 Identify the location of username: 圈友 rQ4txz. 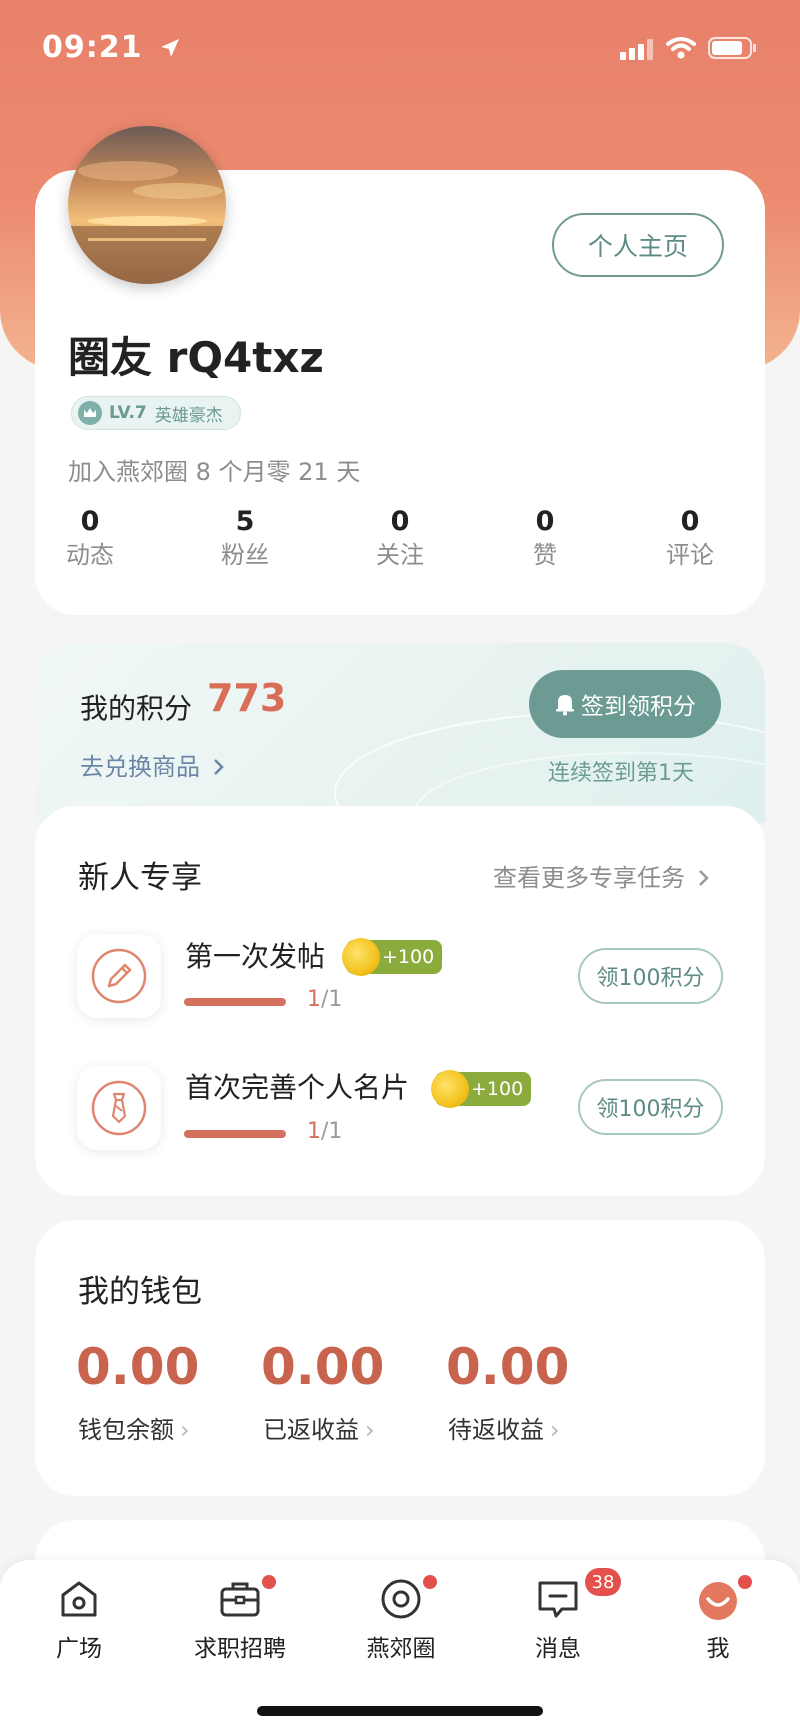
(196, 357).